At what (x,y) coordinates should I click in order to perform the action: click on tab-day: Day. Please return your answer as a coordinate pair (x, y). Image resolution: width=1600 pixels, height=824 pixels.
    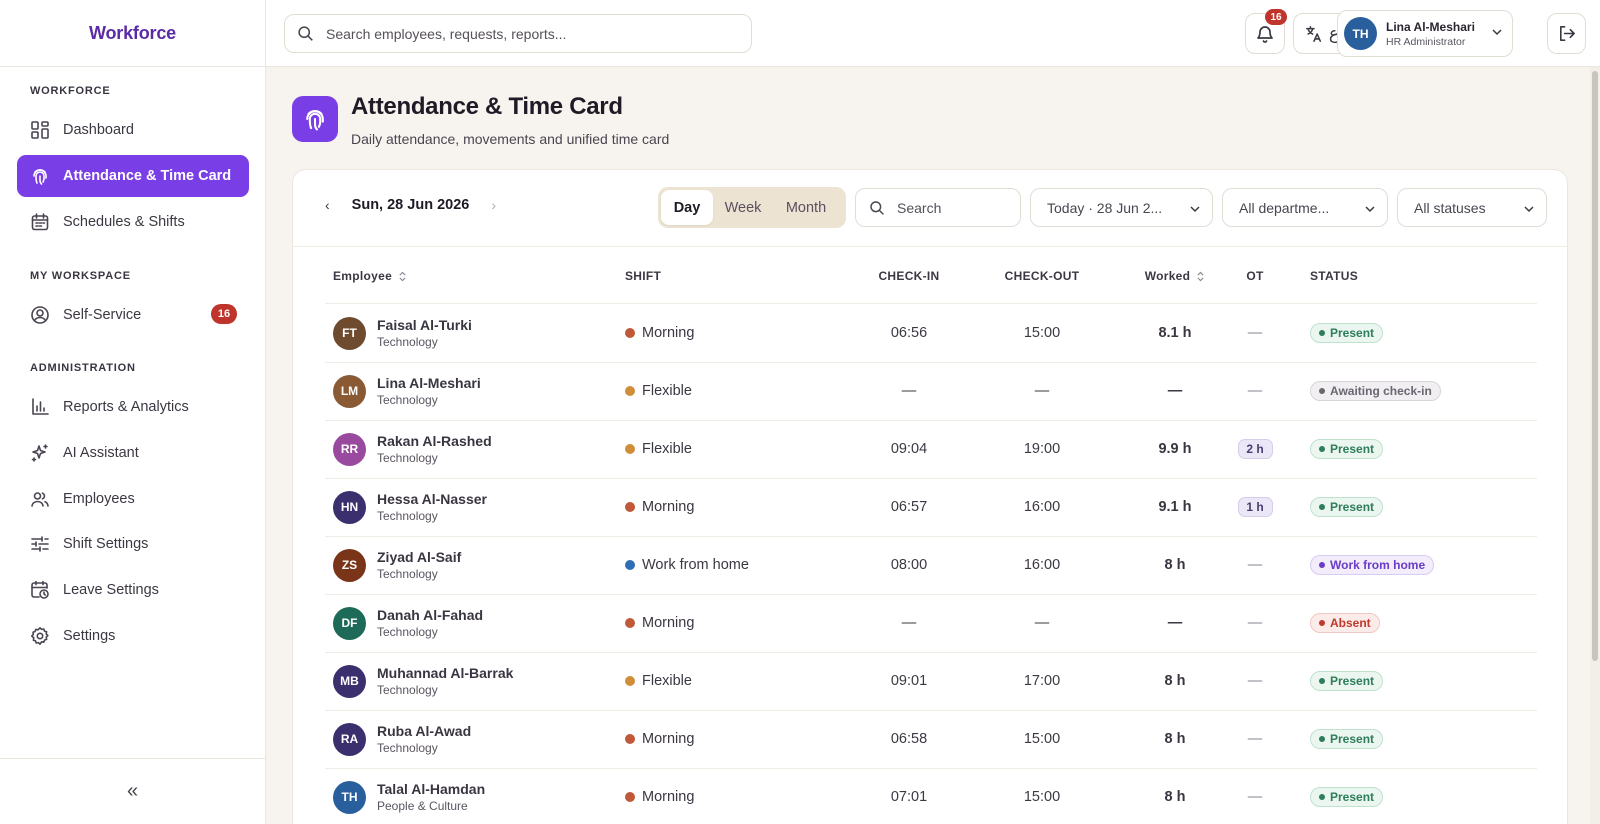
    Looking at the image, I should click on (687, 207).